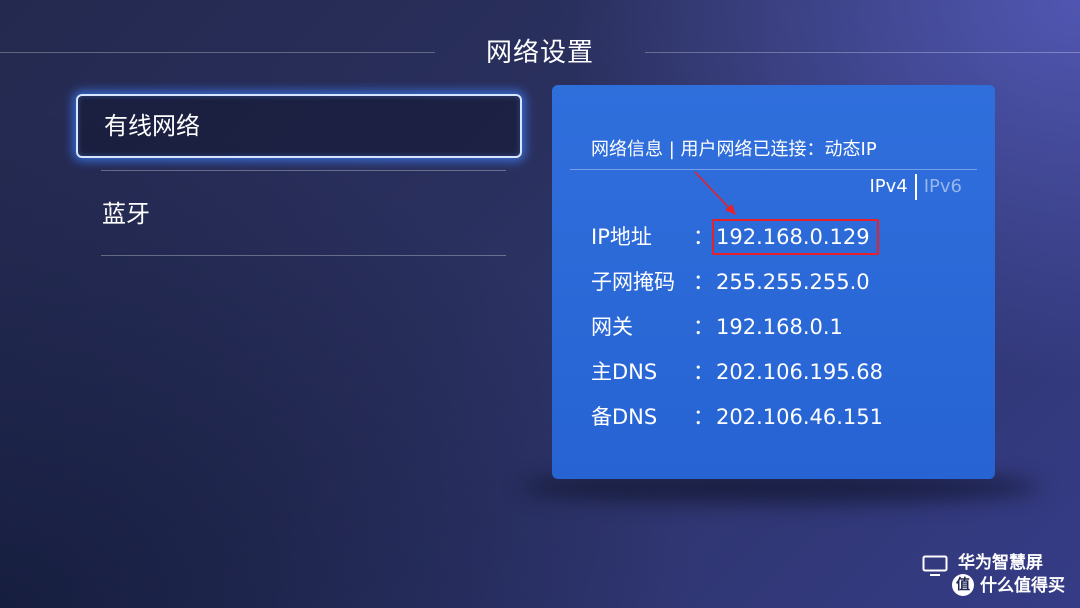 This screenshot has height=608, width=1080. Describe the element at coordinates (633, 282) in the screenshot. I see `row-label: 子网掩码` at that location.